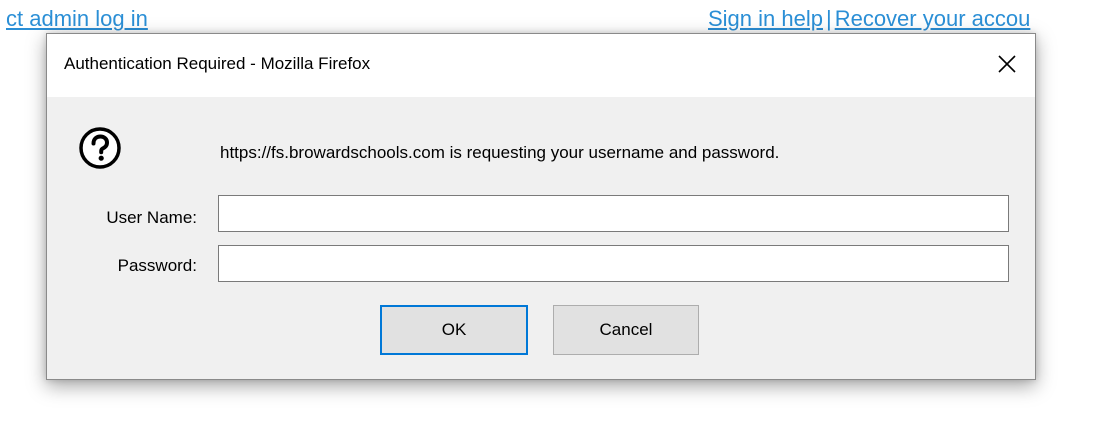  What do you see at coordinates (613, 213) in the screenshot?
I see `username-input` at bounding box center [613, 213].